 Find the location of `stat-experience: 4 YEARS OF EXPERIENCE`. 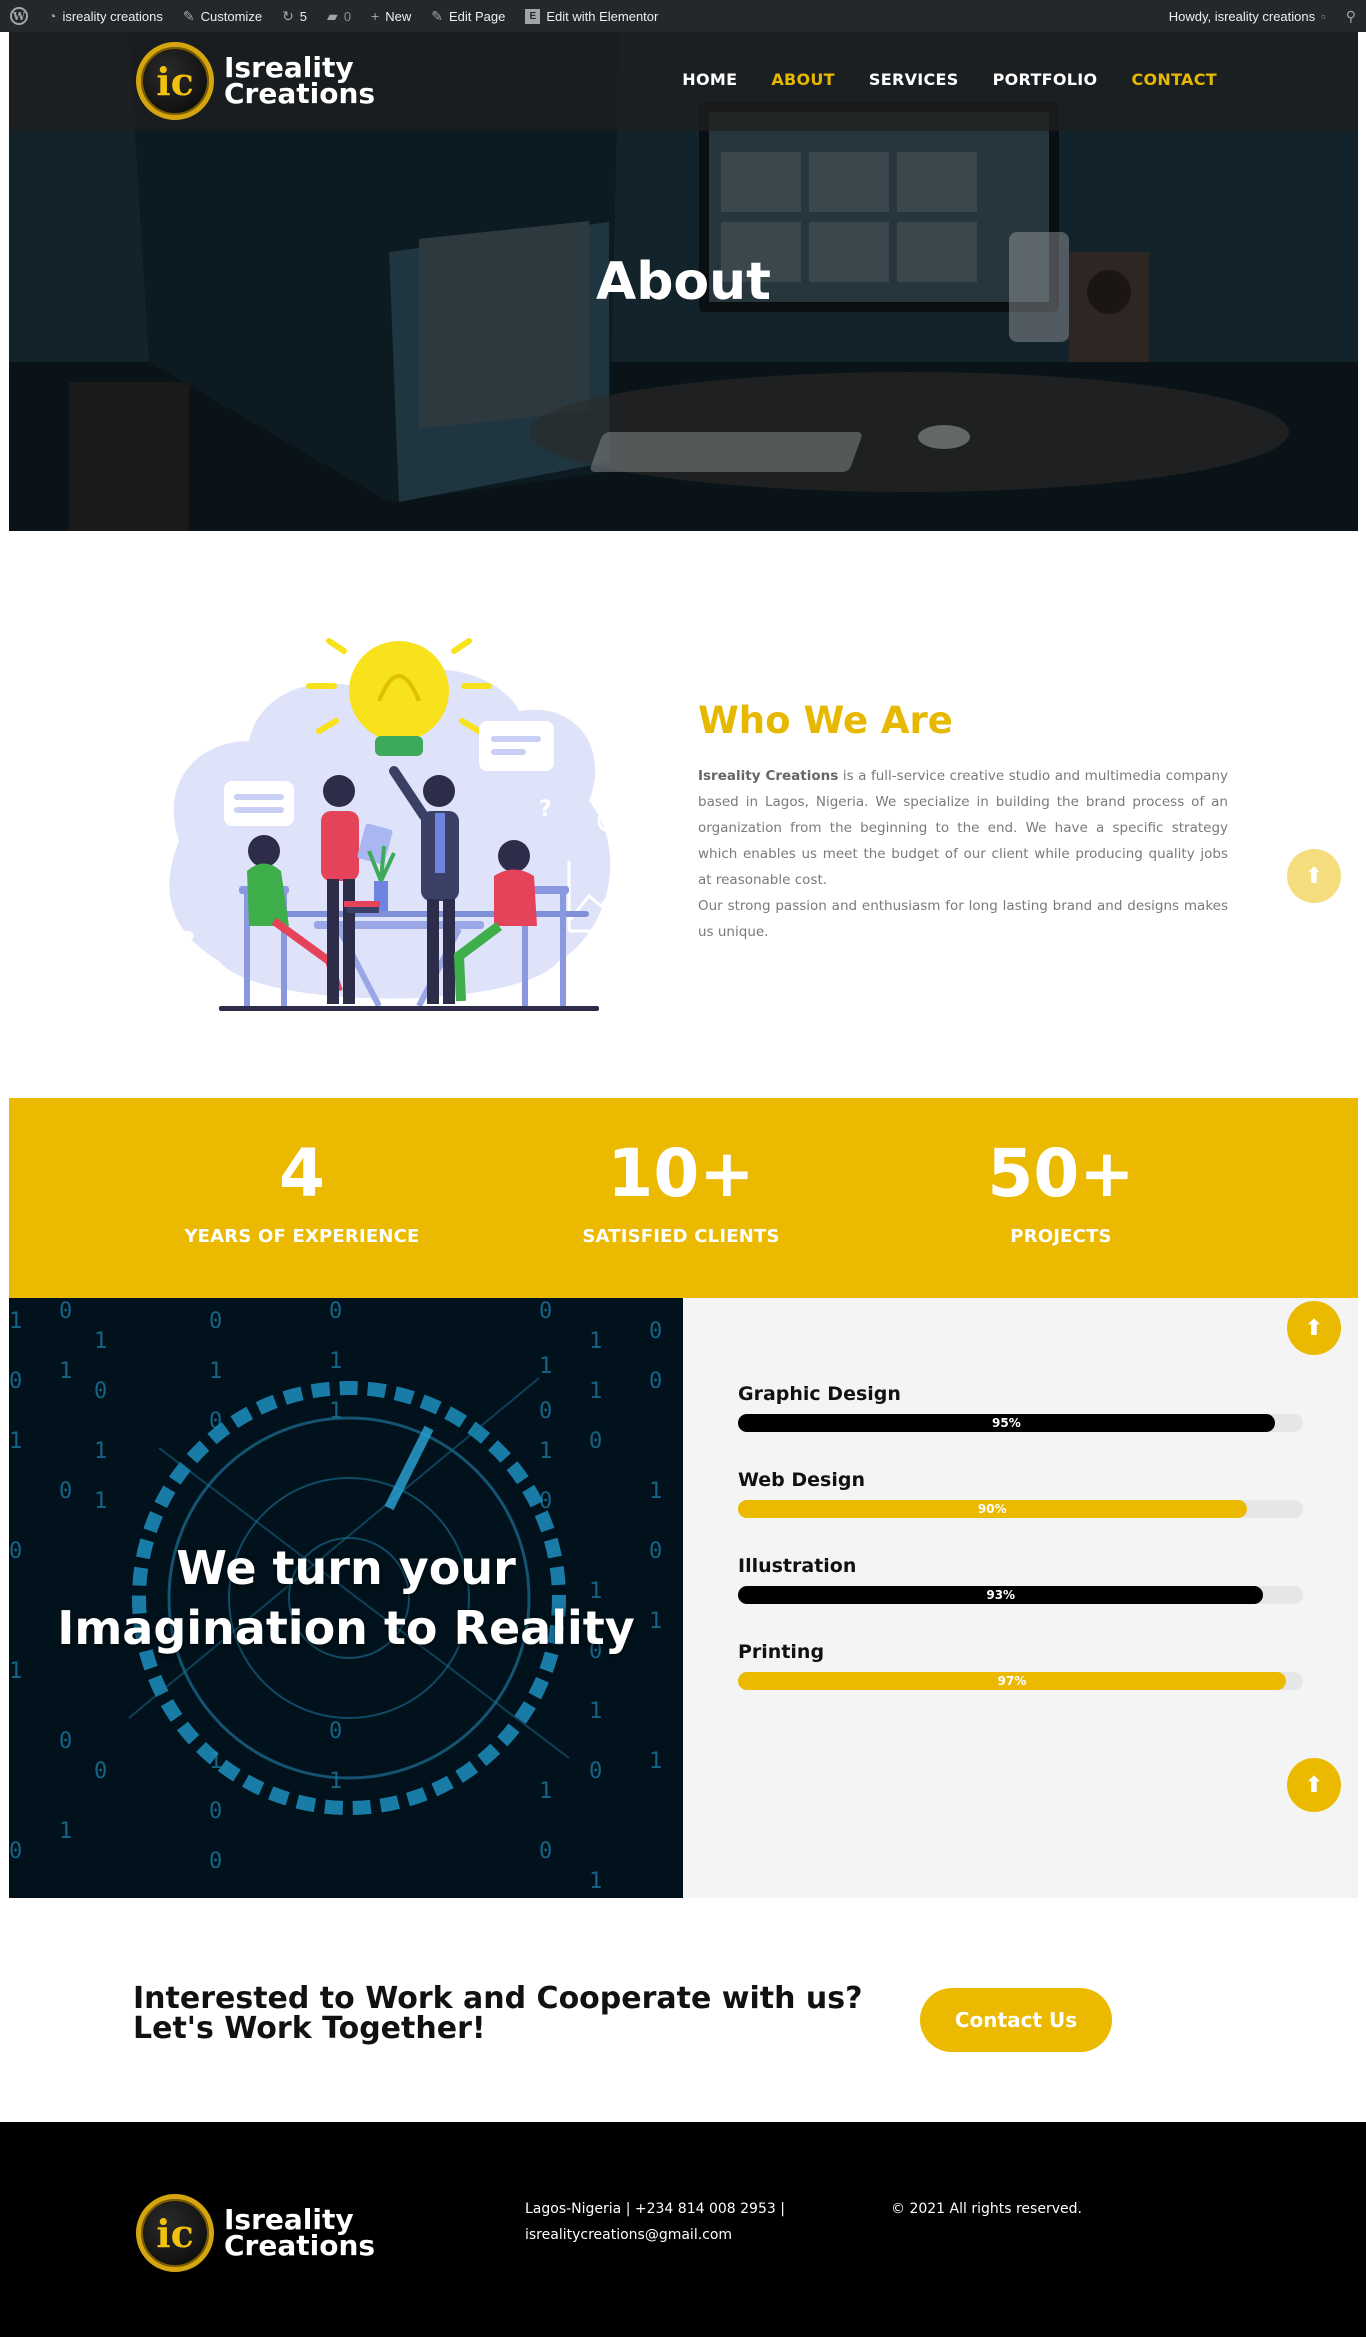

stat-experience: 4 YEARS OF EXPERIENCE is located at coordinates (302, 1190).